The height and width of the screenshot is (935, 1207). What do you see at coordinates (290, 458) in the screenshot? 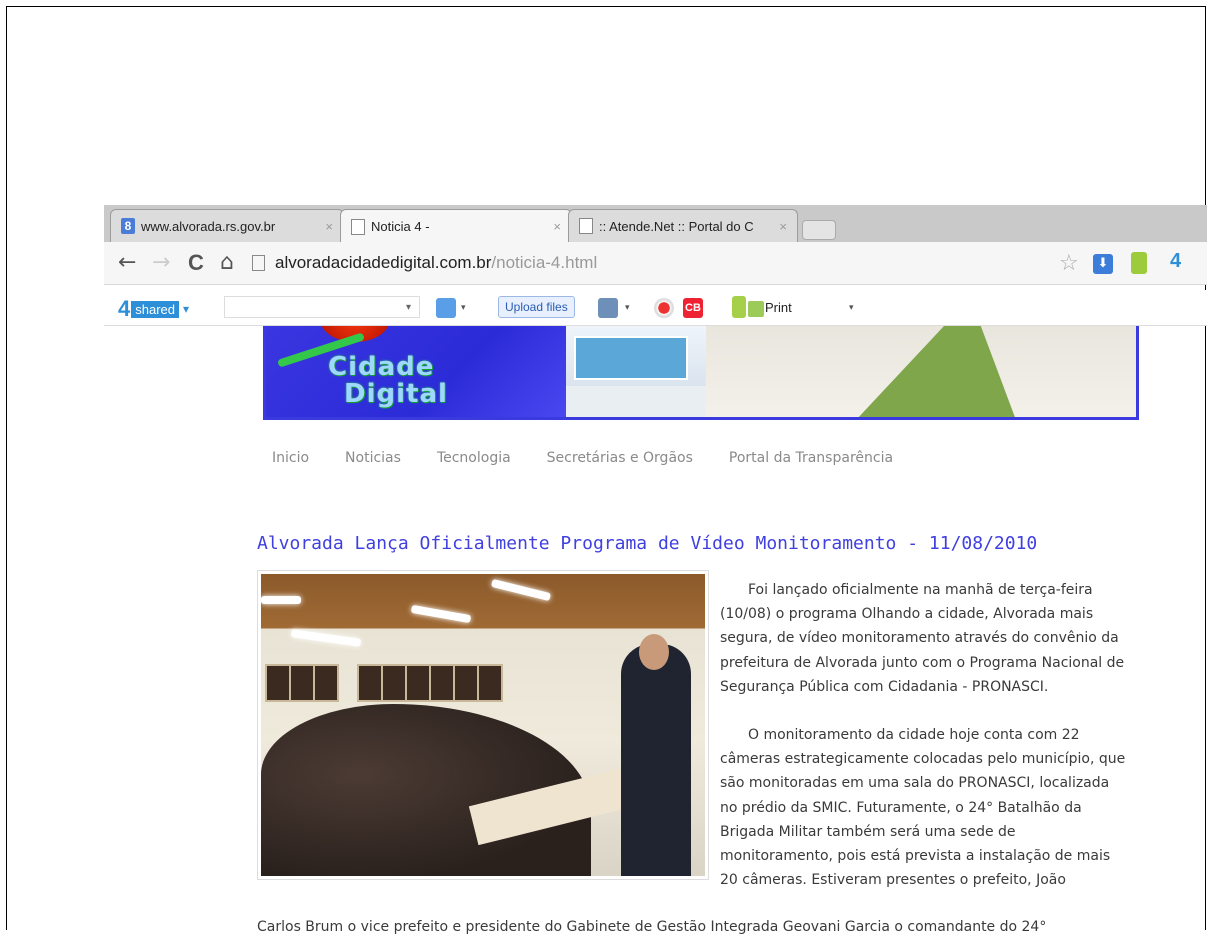
I see `nav-item-inicio: Inicio` at bounding box center [290, 458].